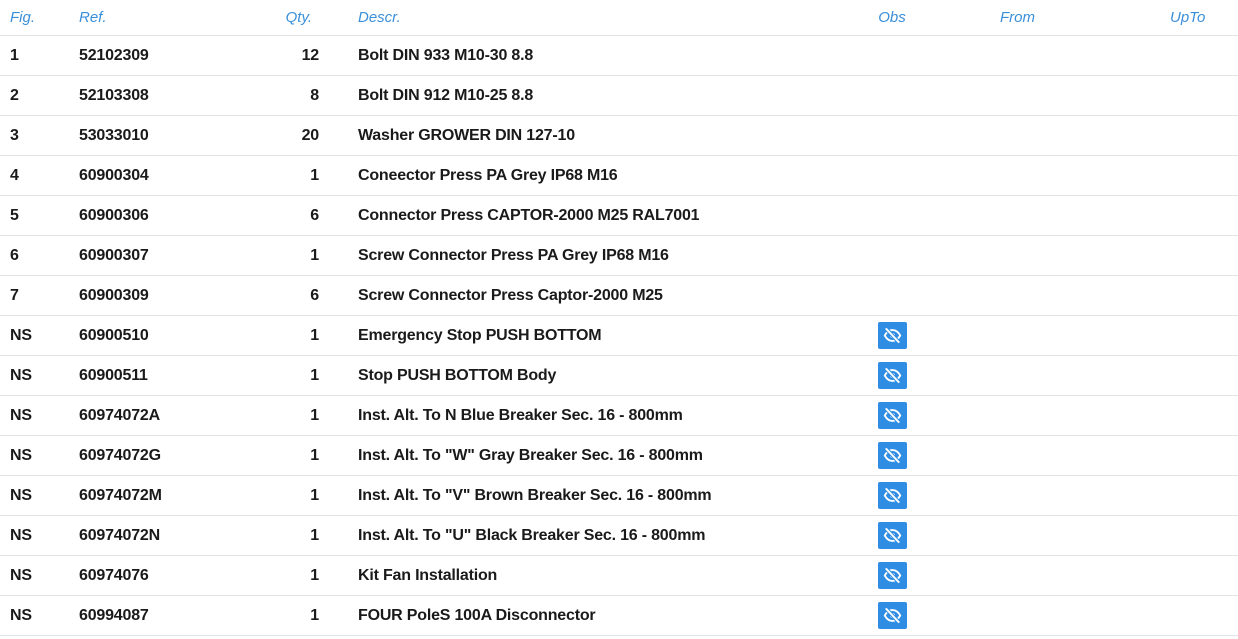  I want to click on descr-cell: FOUR PoleS 100A Disconnector, so click(477, 615).